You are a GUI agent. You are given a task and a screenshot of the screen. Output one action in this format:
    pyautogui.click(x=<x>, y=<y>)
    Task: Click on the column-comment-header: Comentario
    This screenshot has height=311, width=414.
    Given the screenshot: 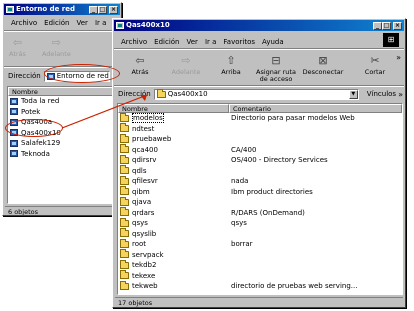 What is the action you would take?
    pyautogui.click(x=315, y=108)
    